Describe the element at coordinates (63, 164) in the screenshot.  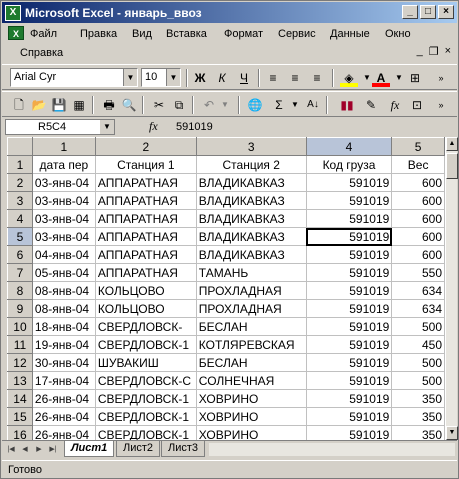
I see `cell: дата пер` at that location.